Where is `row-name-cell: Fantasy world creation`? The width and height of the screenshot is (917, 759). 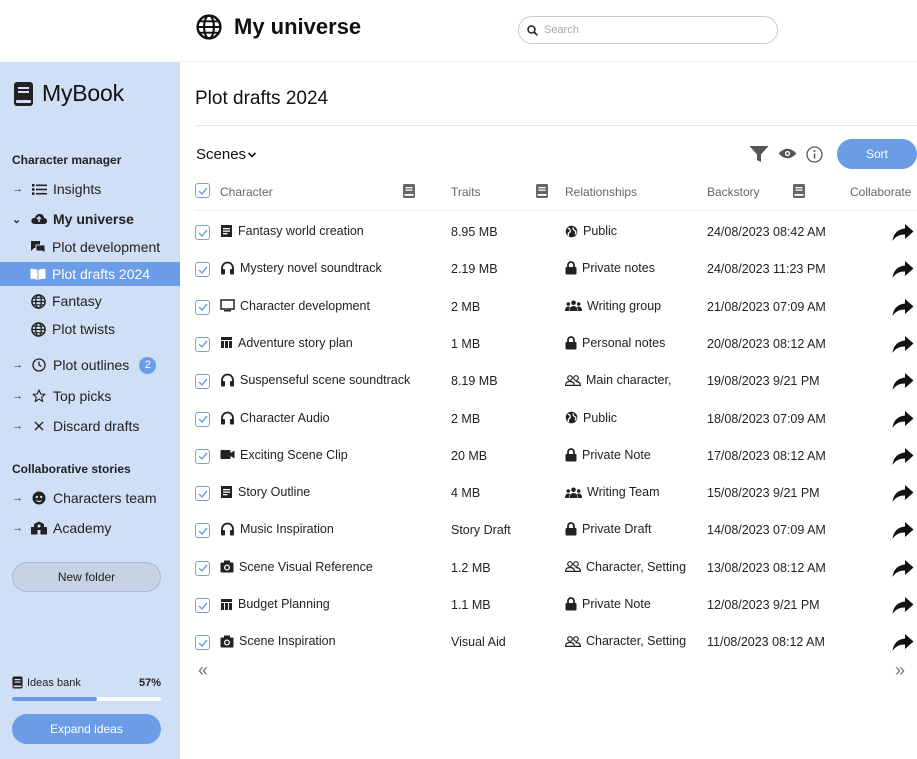 row-name-cell: Fantasy world creation is located at coordinates (292, 231).